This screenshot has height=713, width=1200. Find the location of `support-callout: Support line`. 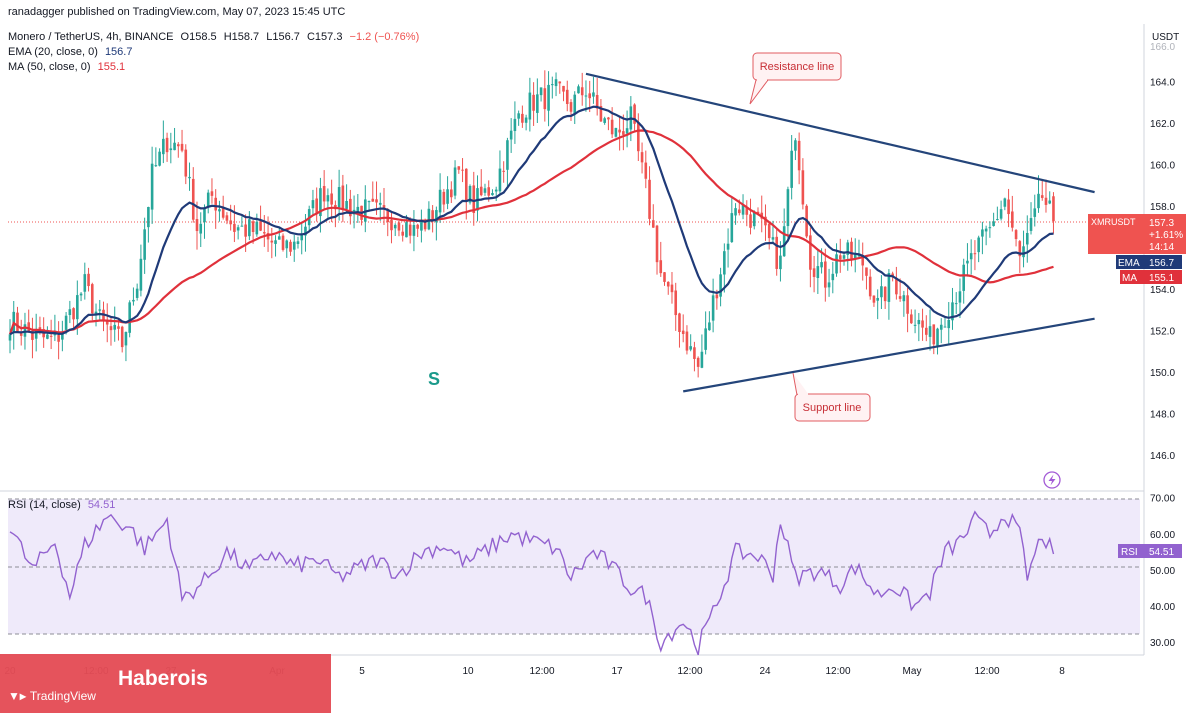

support-callout: Support line is located at coordinates (831, 397).